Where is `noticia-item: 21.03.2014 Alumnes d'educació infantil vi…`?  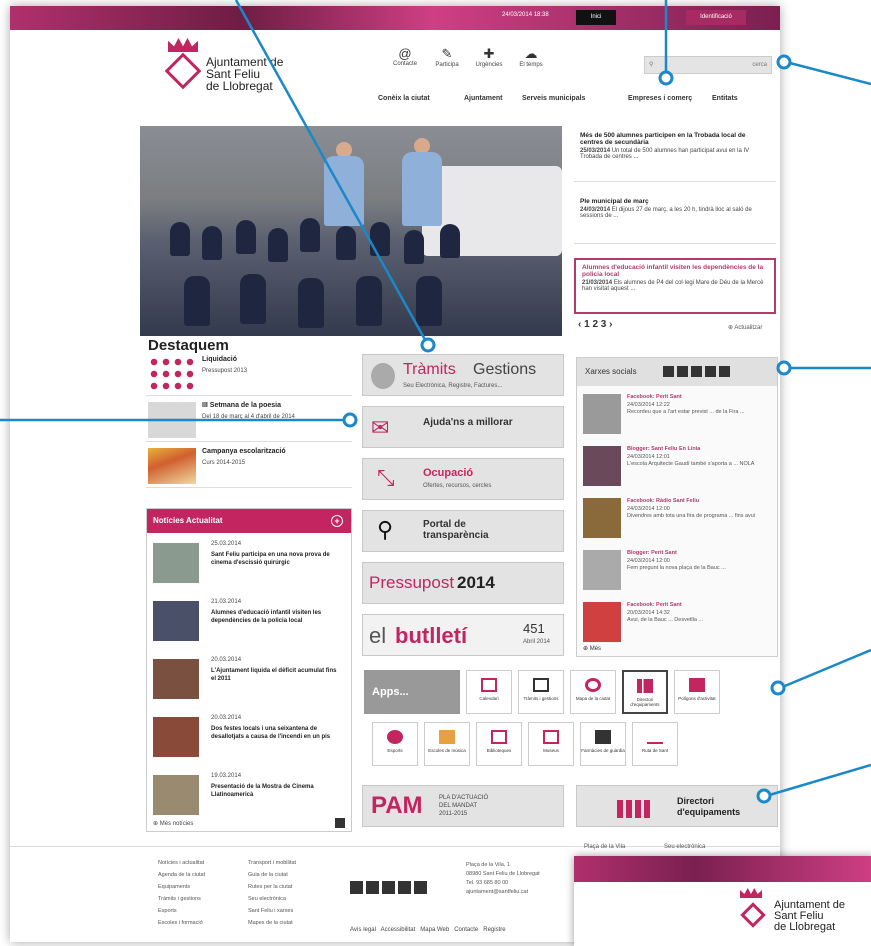 noticia-item: 21.03.2014 Alumnes d'educació infantil vi… is located at coordinates (249, 622).